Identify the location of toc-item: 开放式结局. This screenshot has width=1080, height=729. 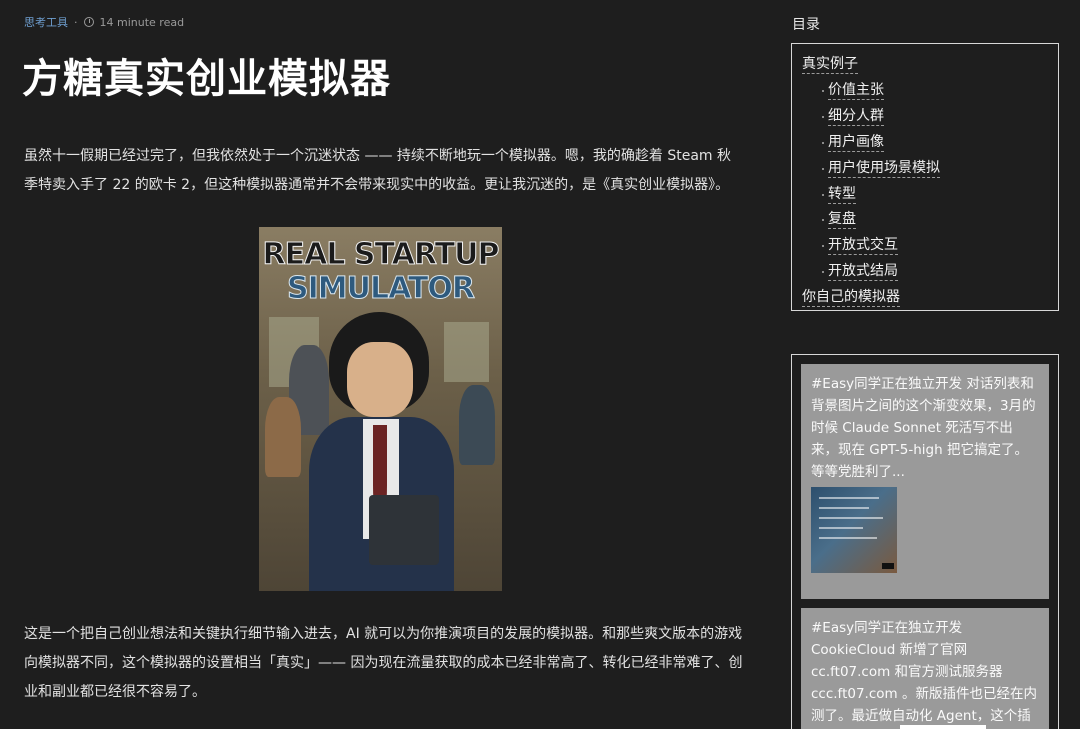
(925, 272).